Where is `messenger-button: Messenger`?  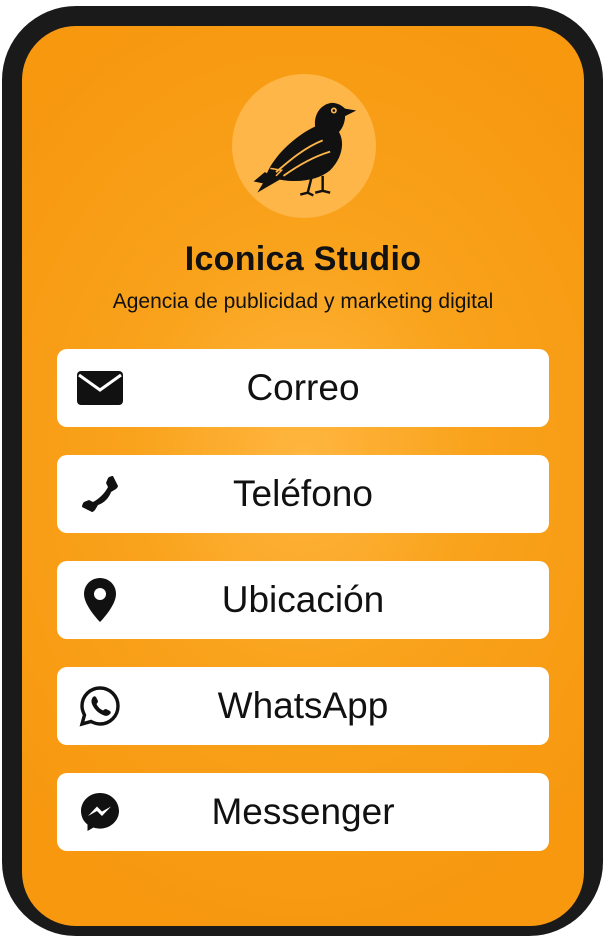
messenger-button: Messenger is located at coordinates (303, 812).